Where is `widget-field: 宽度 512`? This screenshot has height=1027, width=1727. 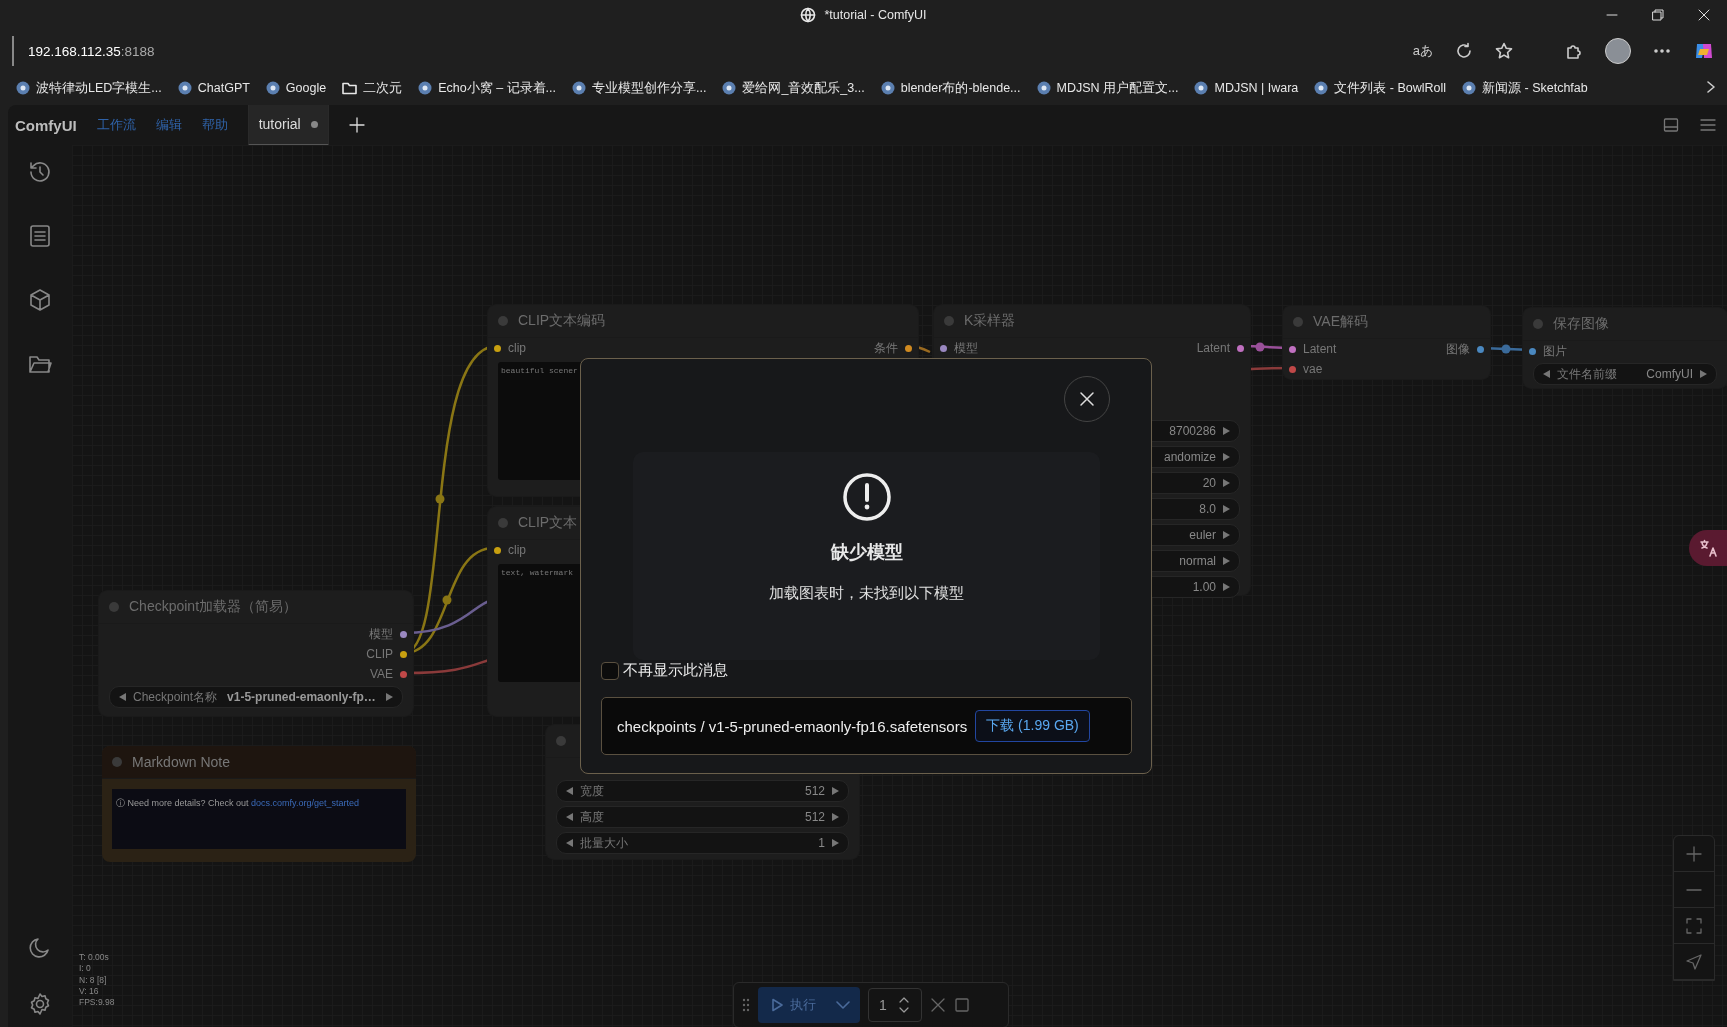
widget-field: 宽度 512 is located at coordinates (702, 791).